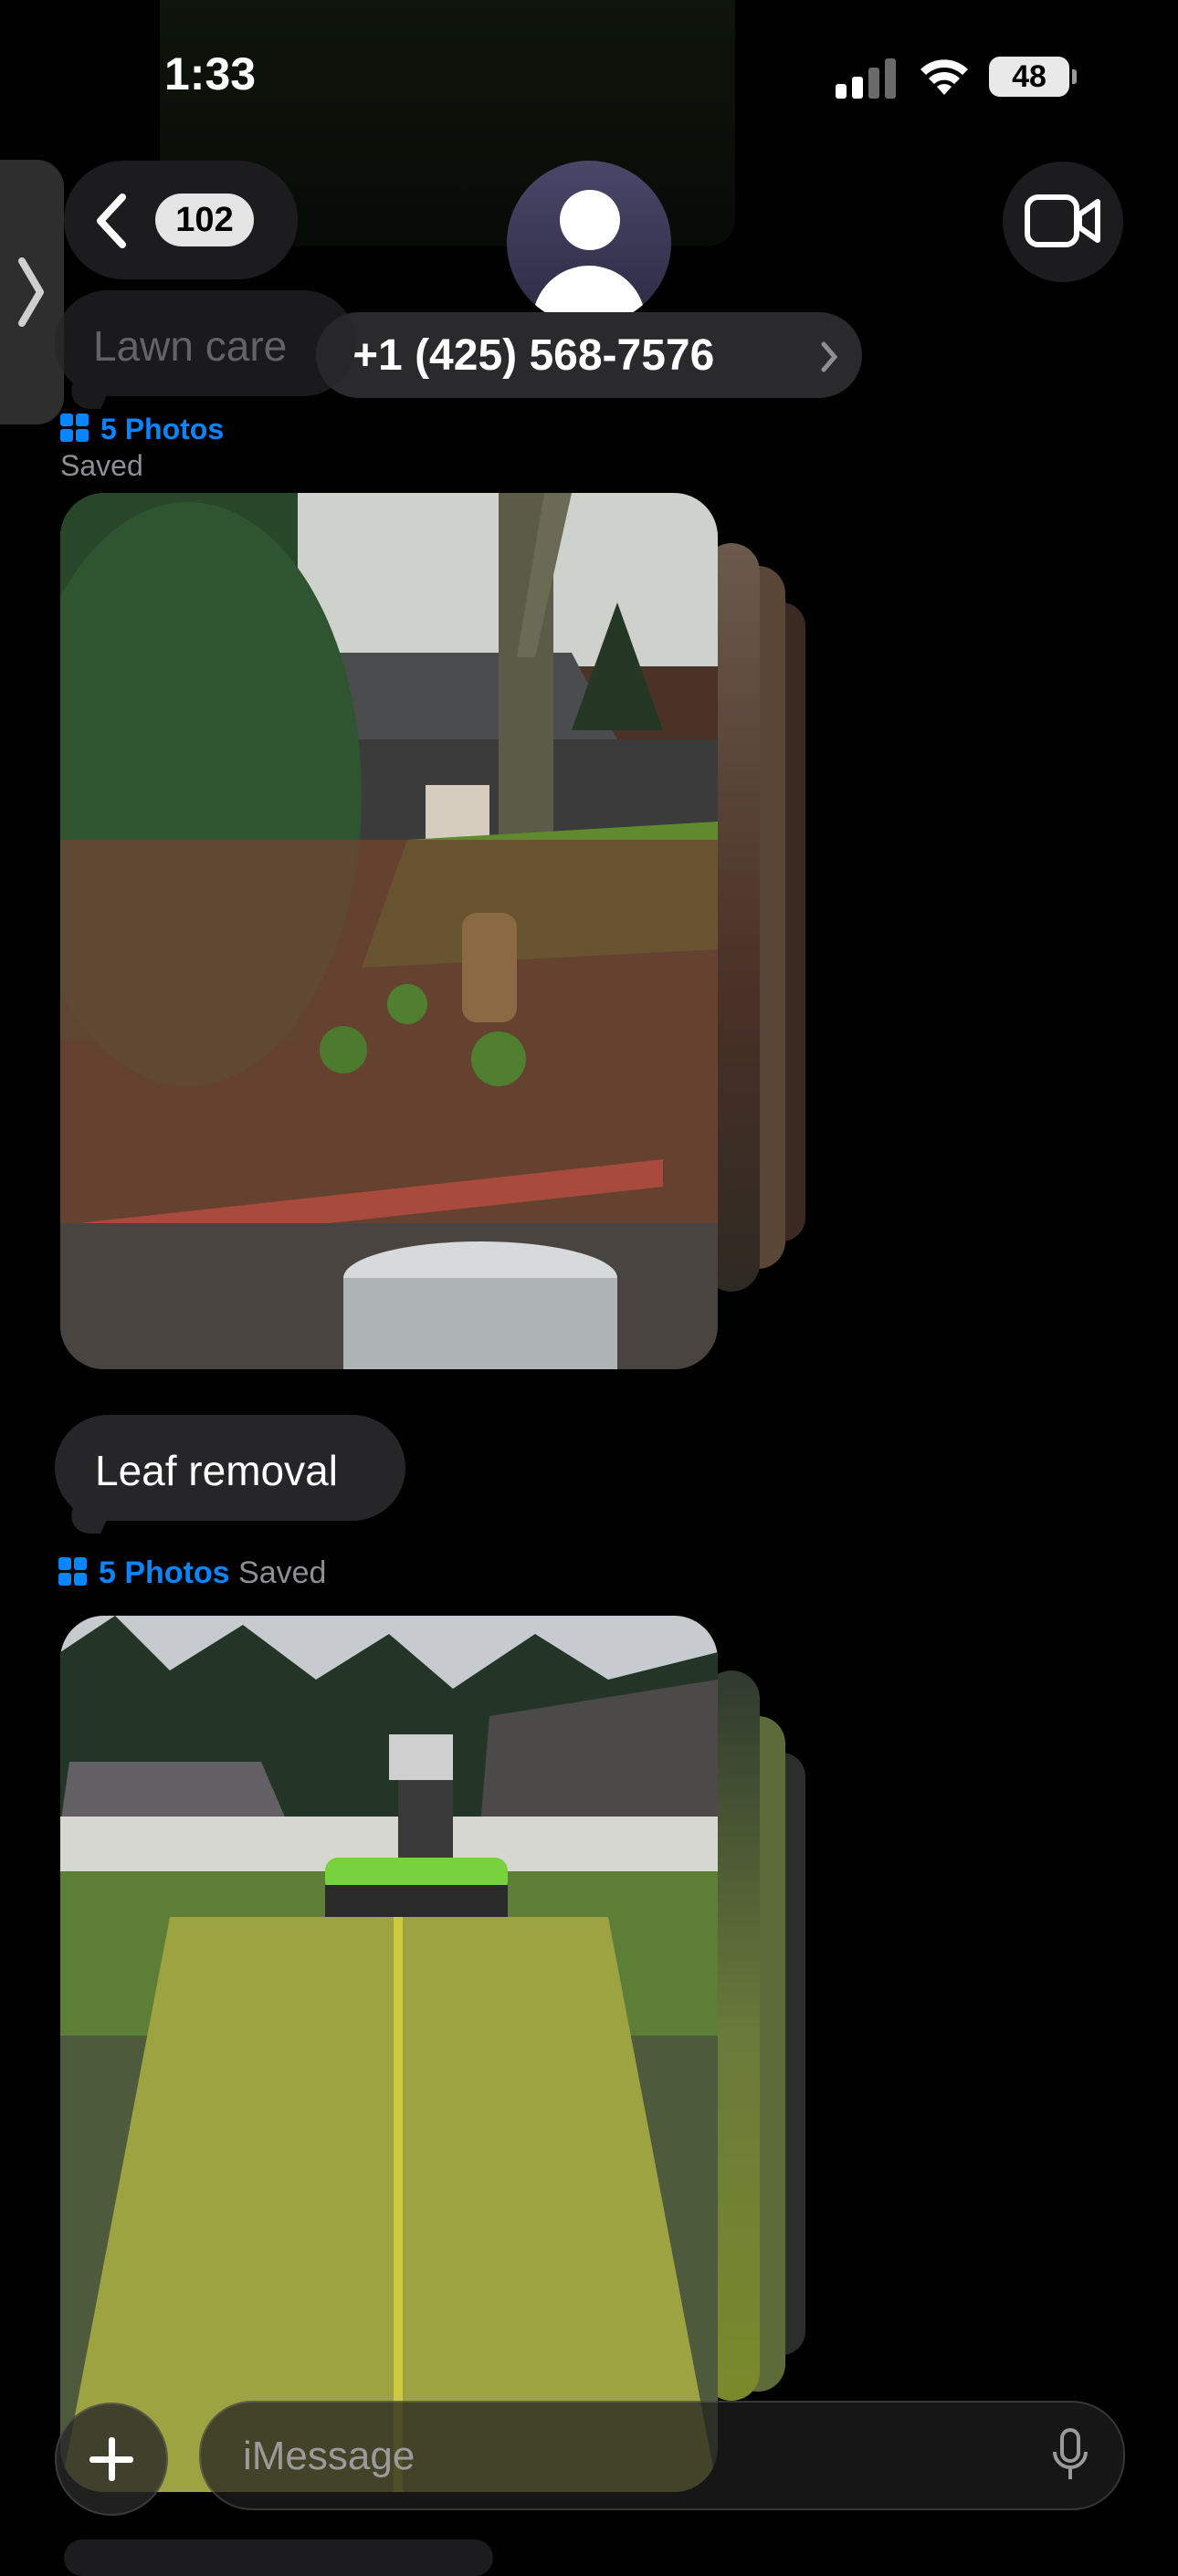 Image resolution: width=1178 pixels, height=2576 pixels. I want to click on saved-label: Saved, so click(101, 466).